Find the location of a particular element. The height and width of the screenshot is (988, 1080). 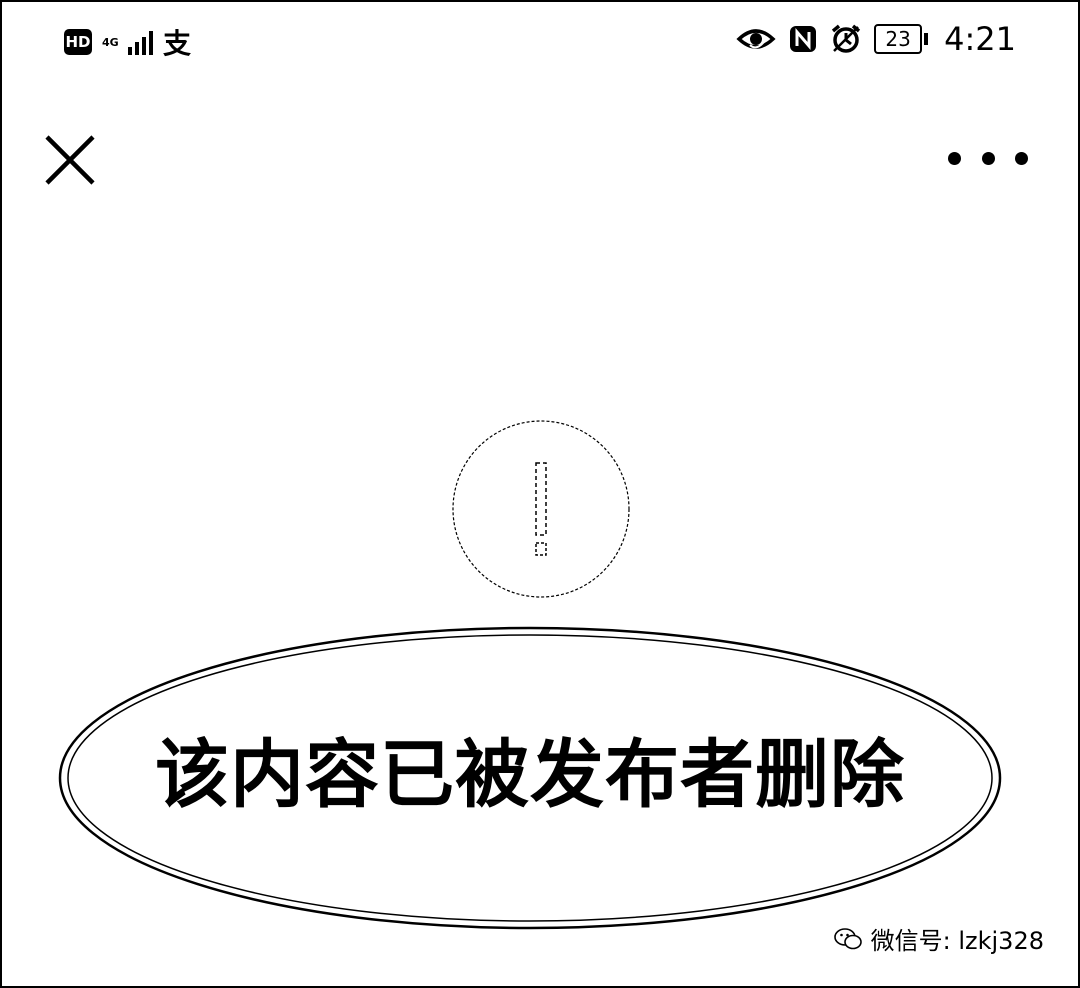

more-options-button is located at coordinates (988, 158).